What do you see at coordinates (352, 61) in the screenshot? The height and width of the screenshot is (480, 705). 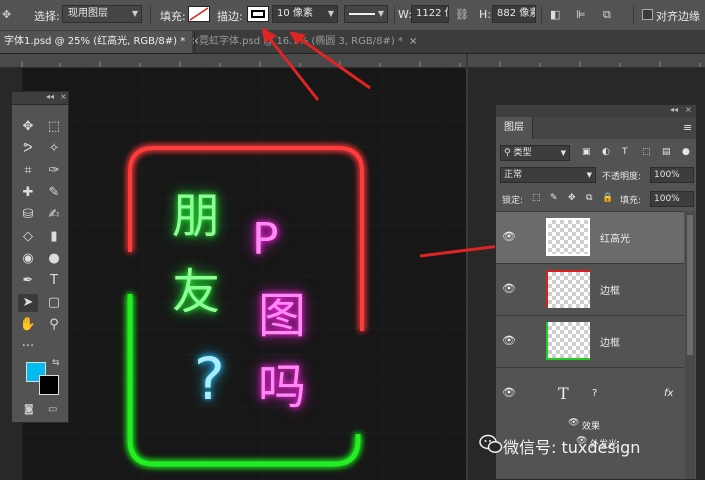 I see `horizontal-ruler` at bounding box center [352, 61].